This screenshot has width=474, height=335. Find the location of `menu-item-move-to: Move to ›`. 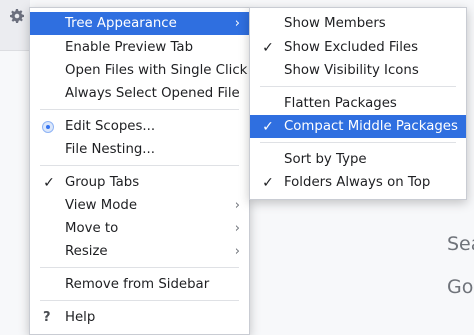

menu-item-move-to: Move to › is located at coordinates (139, 228).